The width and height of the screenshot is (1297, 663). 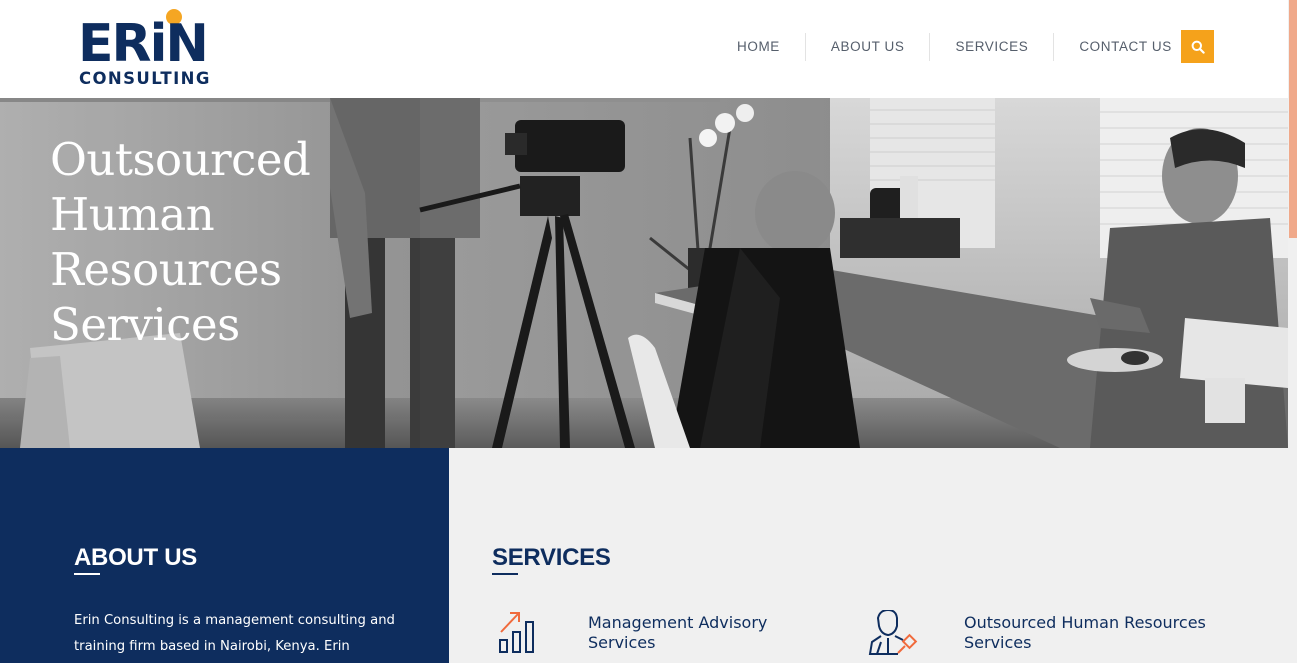 I want to click on nav-about-us: ABOUT US, so click(x=867, y=47).